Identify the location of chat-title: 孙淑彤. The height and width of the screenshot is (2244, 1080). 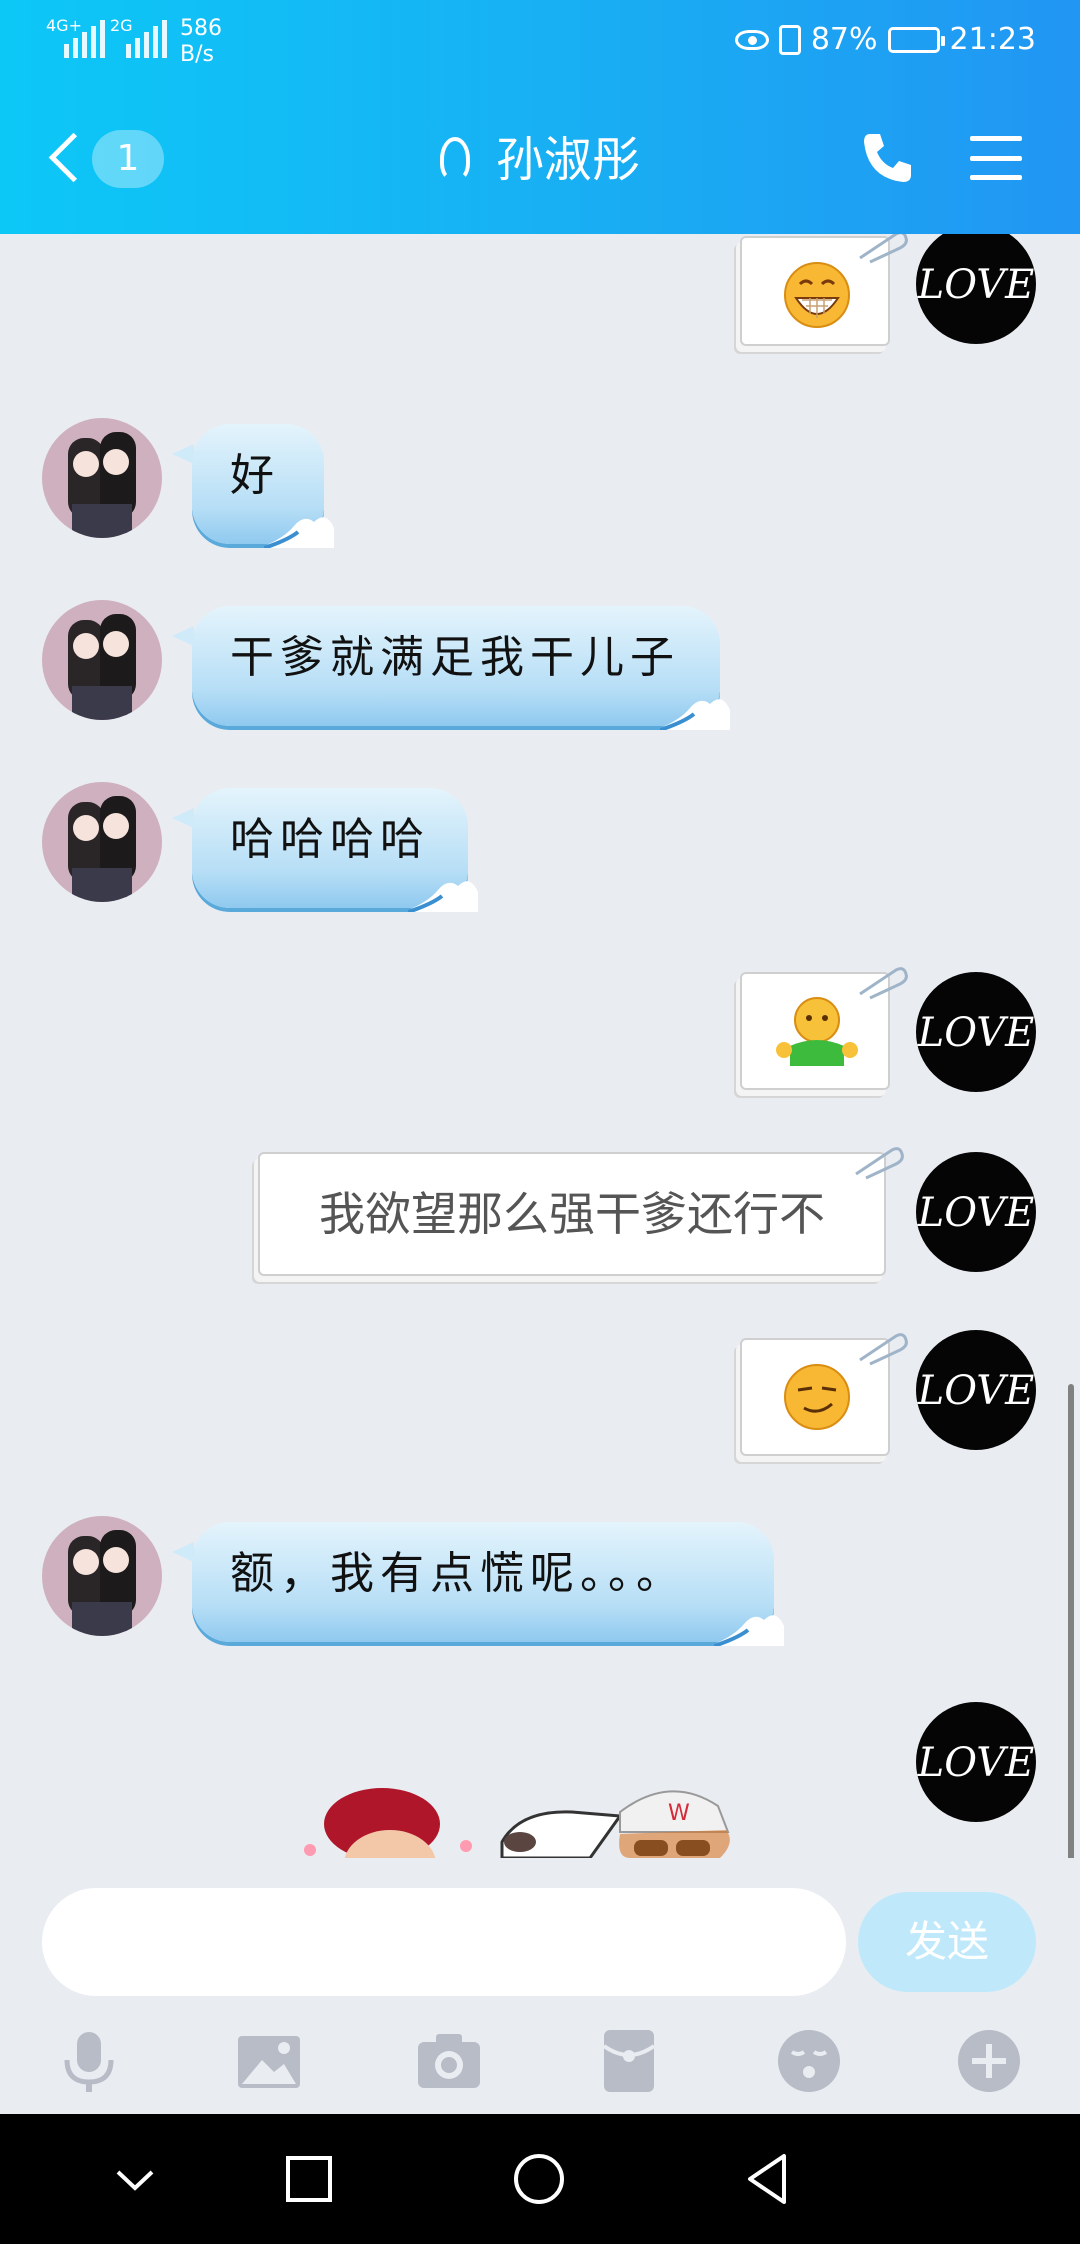
(540, 160).